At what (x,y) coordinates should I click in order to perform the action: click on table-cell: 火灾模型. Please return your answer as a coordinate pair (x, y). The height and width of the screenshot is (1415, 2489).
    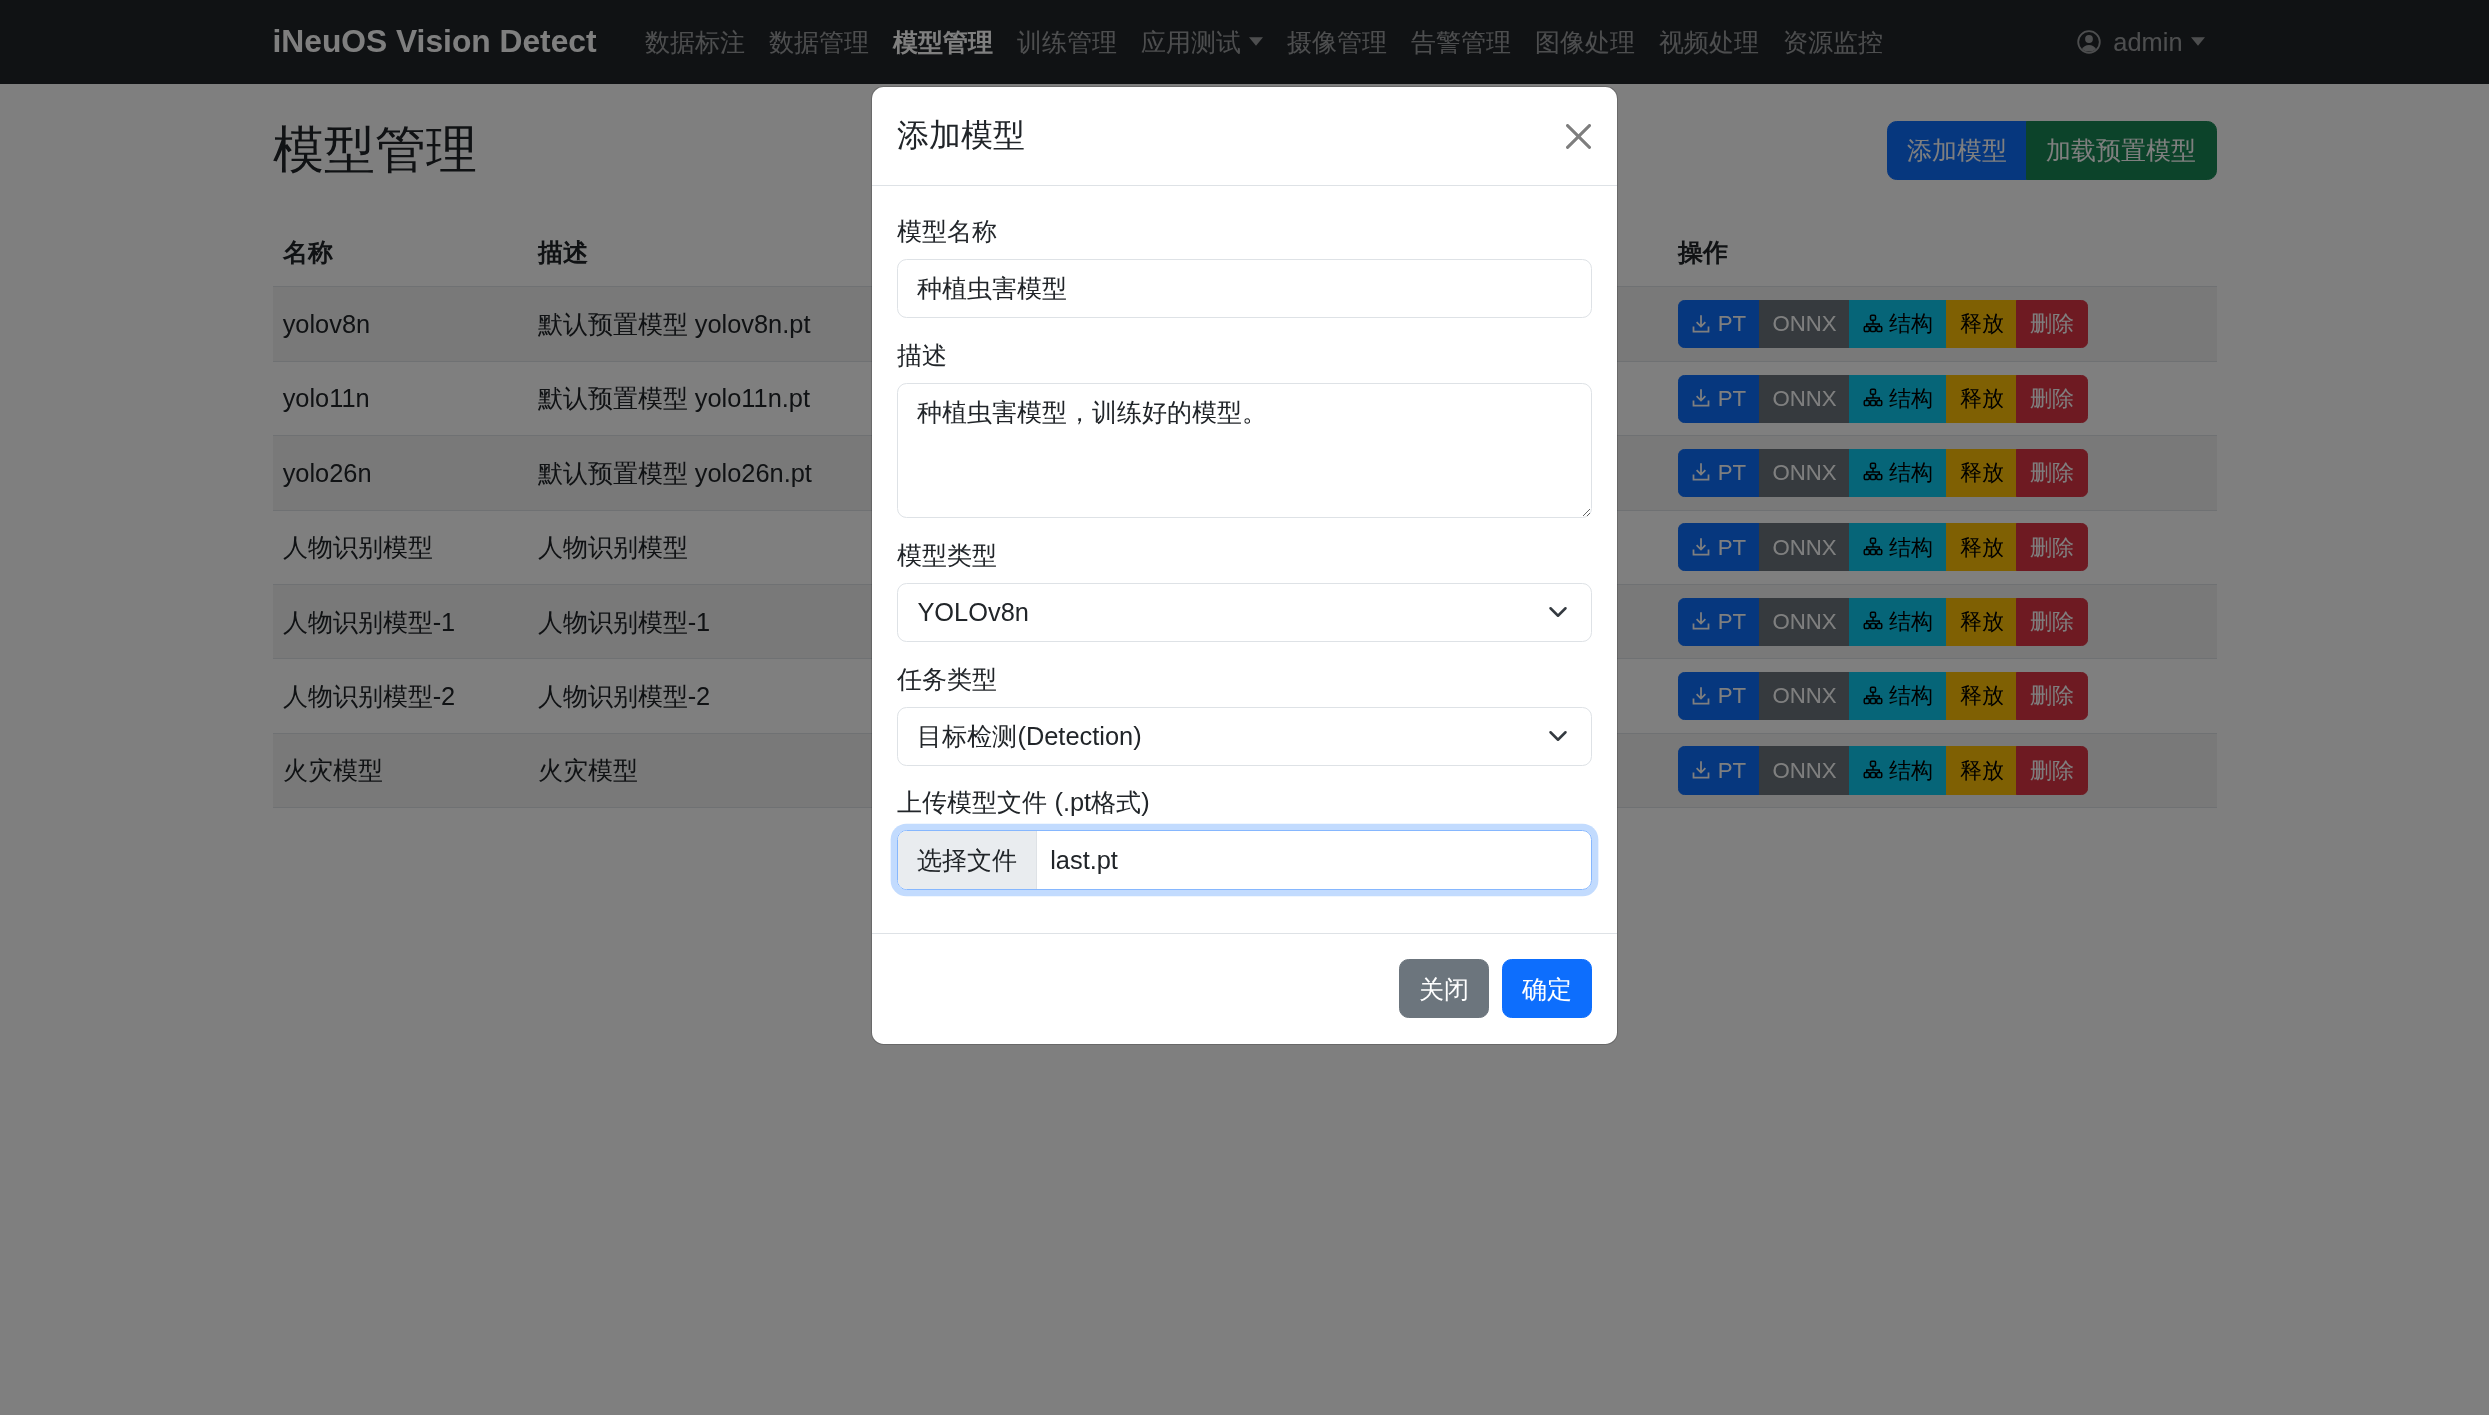
    Looking at the image, I should click on (400, 770).